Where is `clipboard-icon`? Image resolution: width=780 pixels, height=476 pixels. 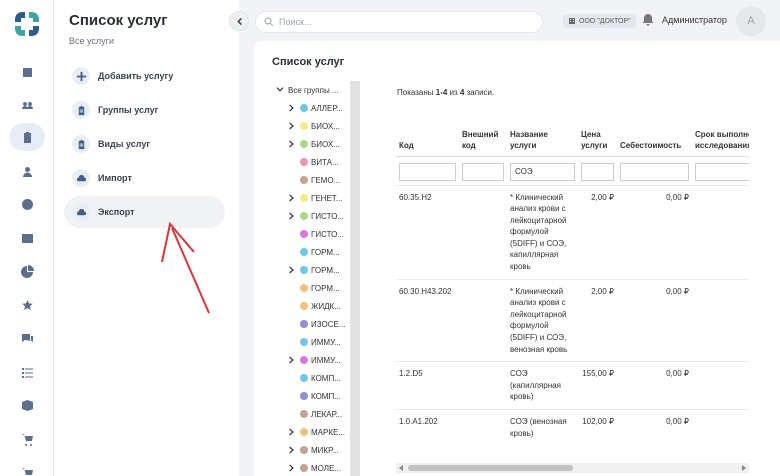 clipboard-icon is located at coordinates (27, 137).